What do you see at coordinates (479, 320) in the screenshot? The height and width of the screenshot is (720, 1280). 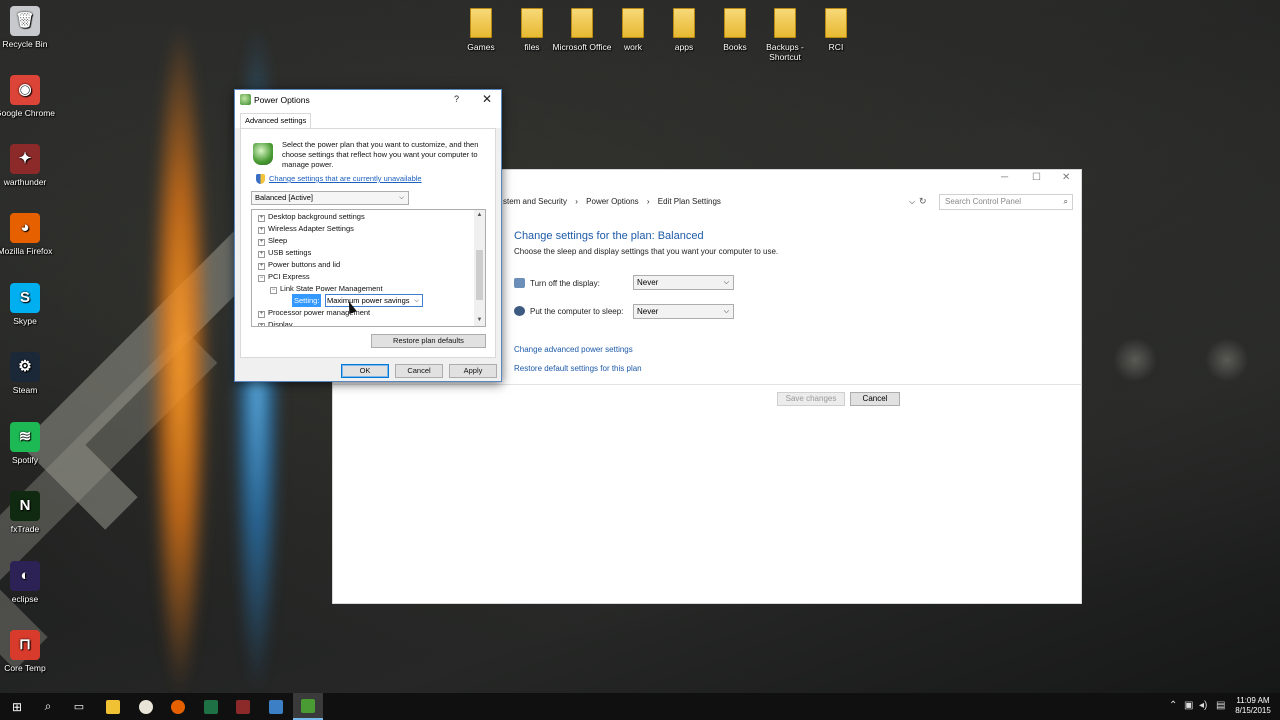 I see `scroll-down-icon: ▼` at bounding box center [479, 320].